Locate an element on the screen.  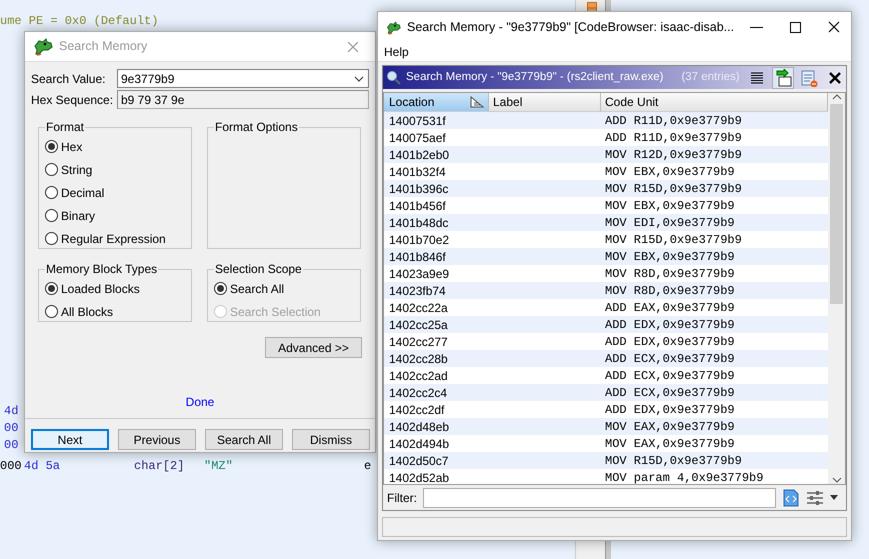
caret-icon is located at coordinates (834, 497).